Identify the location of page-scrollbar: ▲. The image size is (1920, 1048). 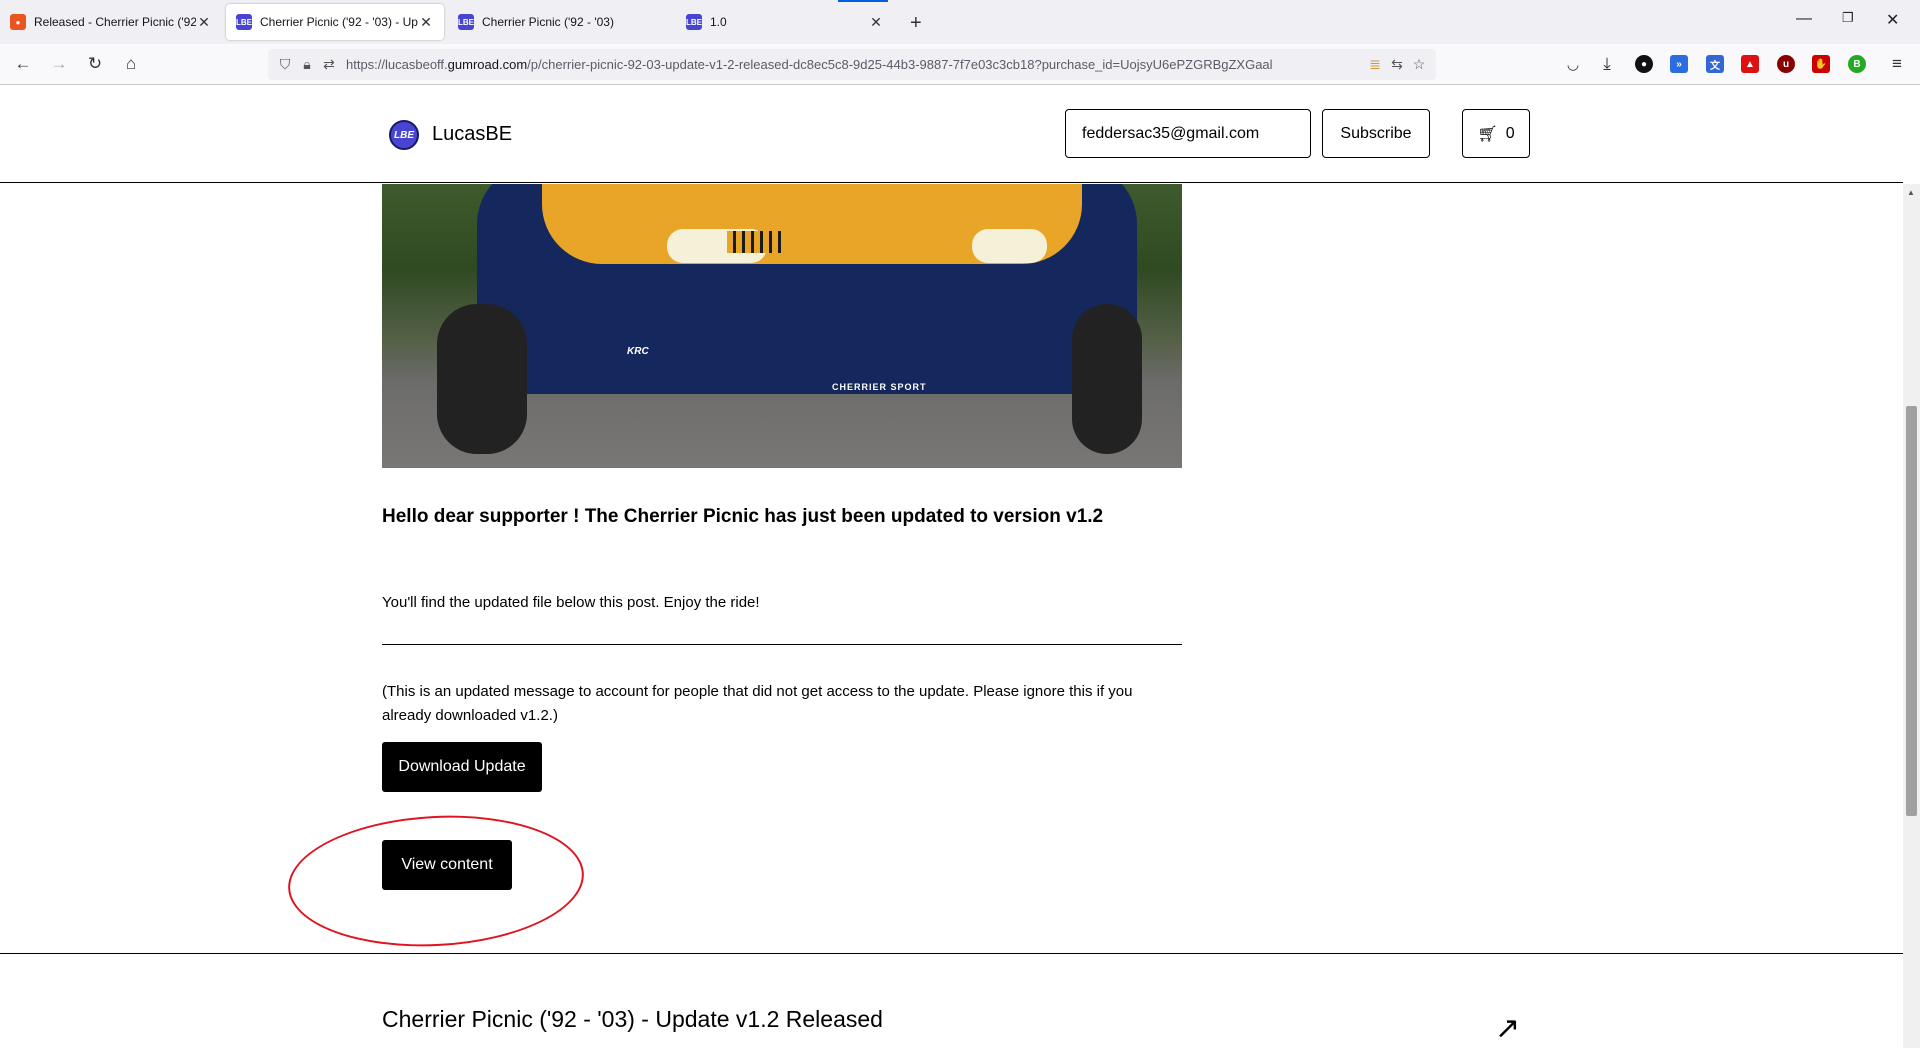
(1911, 616).